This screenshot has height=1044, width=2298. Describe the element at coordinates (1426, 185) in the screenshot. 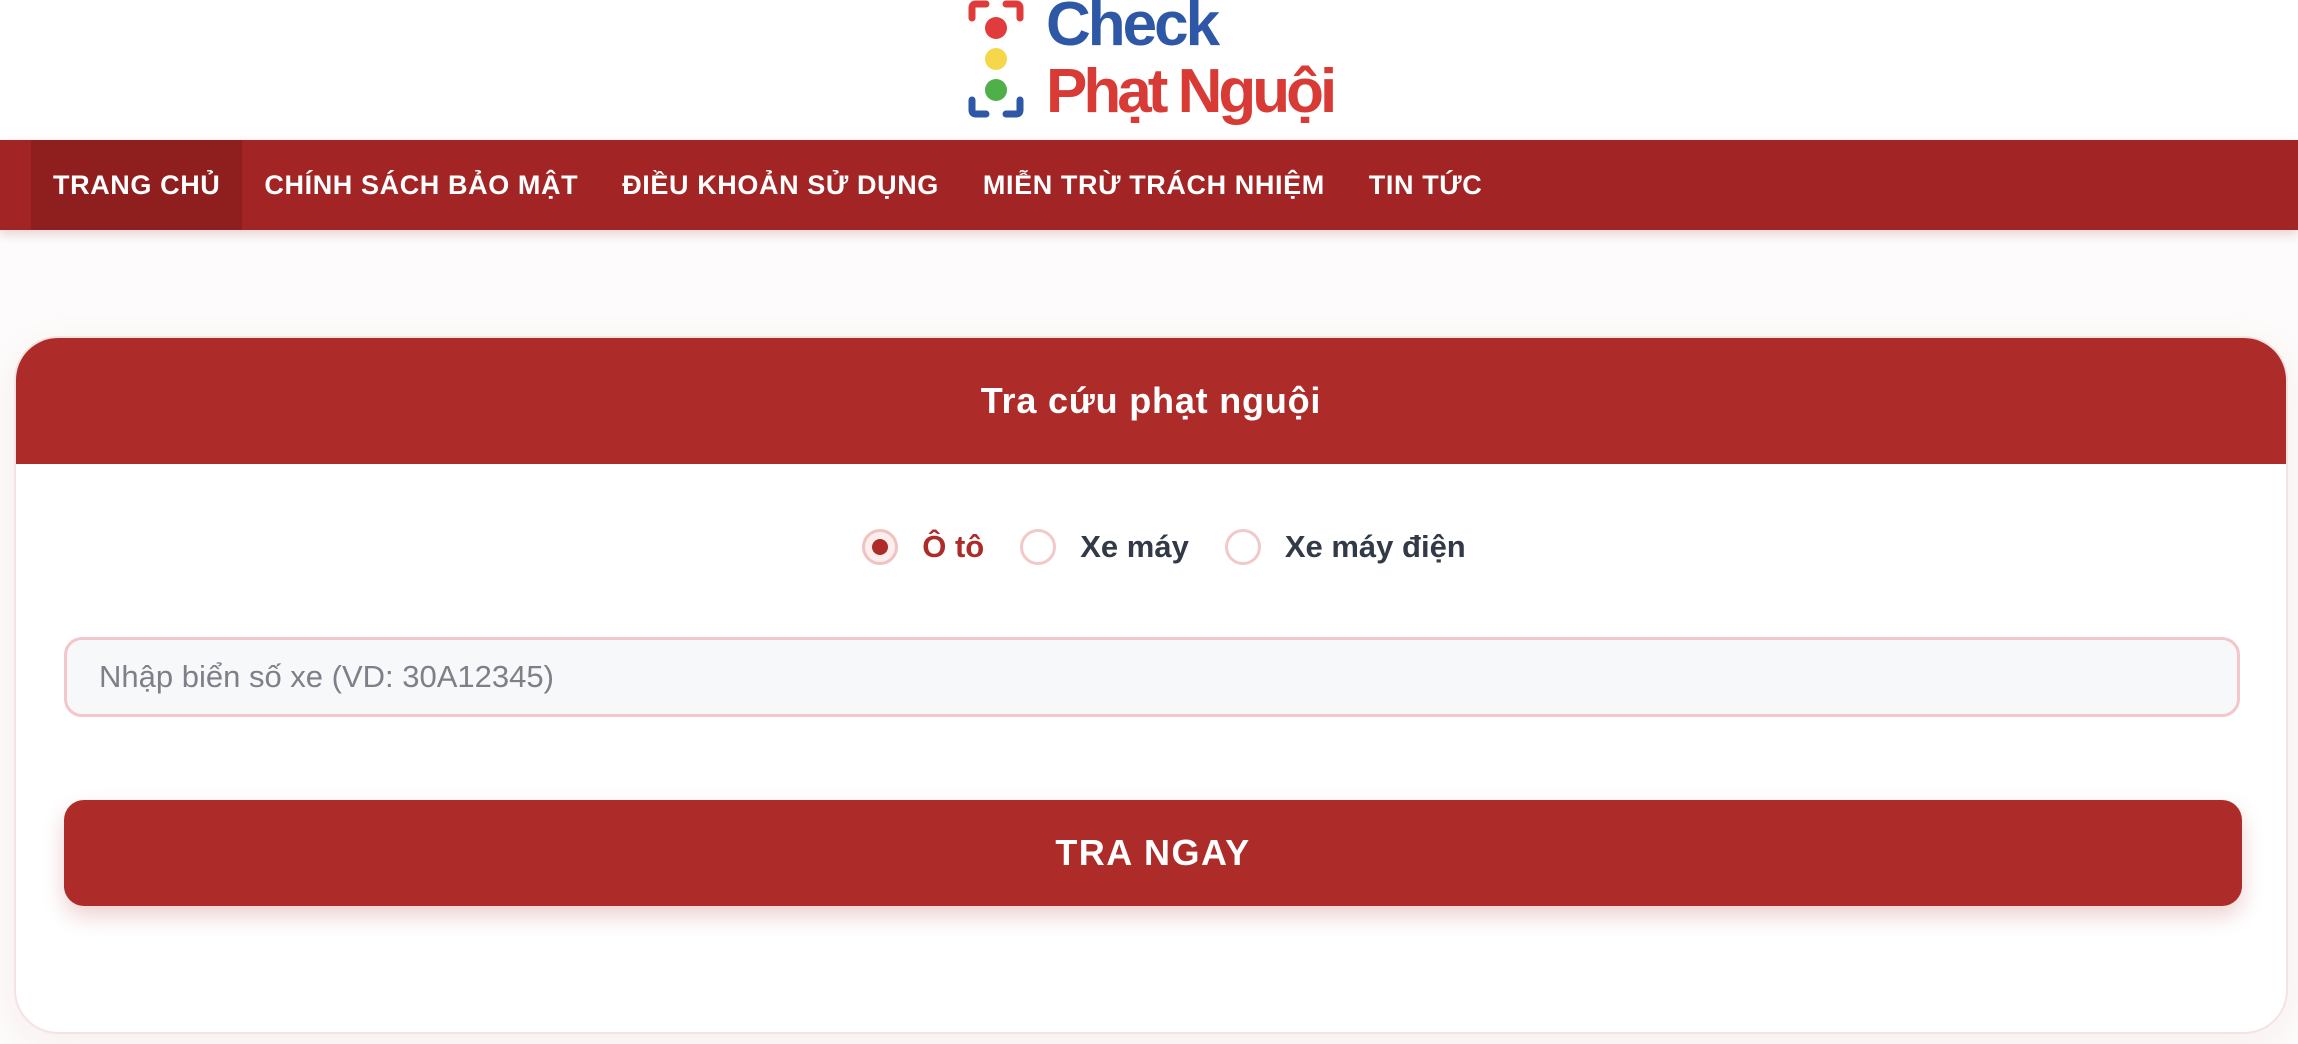

I see `nav-item-news: TIN TỨC` at that location.